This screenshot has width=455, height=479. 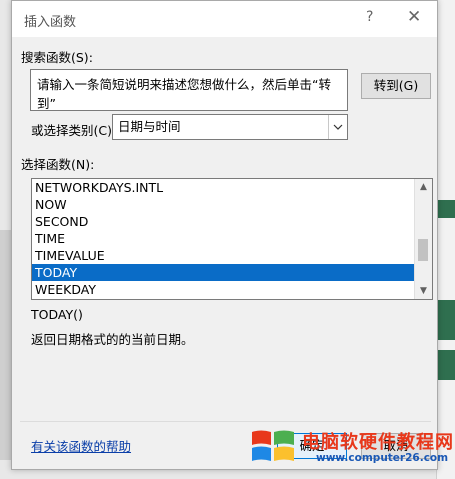 I want to click on chevron-down-icon, so click(x=337, y=127).